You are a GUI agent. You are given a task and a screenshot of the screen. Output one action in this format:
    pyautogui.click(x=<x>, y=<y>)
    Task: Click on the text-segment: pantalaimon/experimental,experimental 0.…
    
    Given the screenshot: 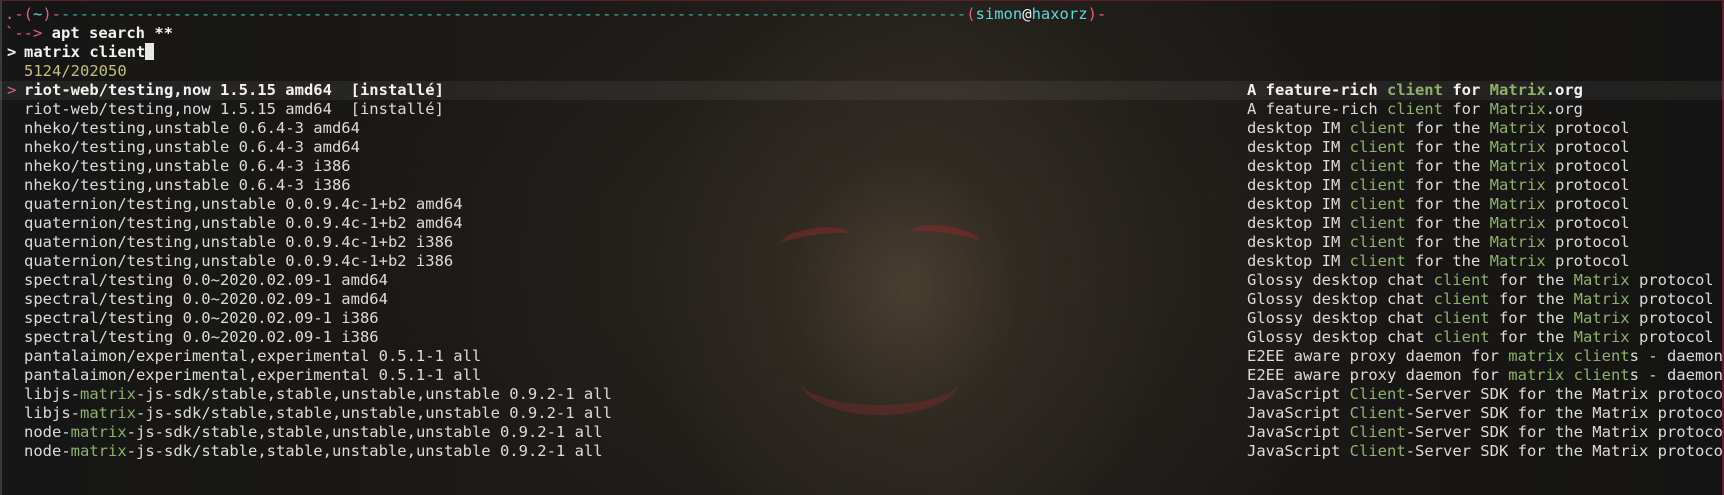 What is the action you would take?
    pyautogui.click(x=253, y=356)
    